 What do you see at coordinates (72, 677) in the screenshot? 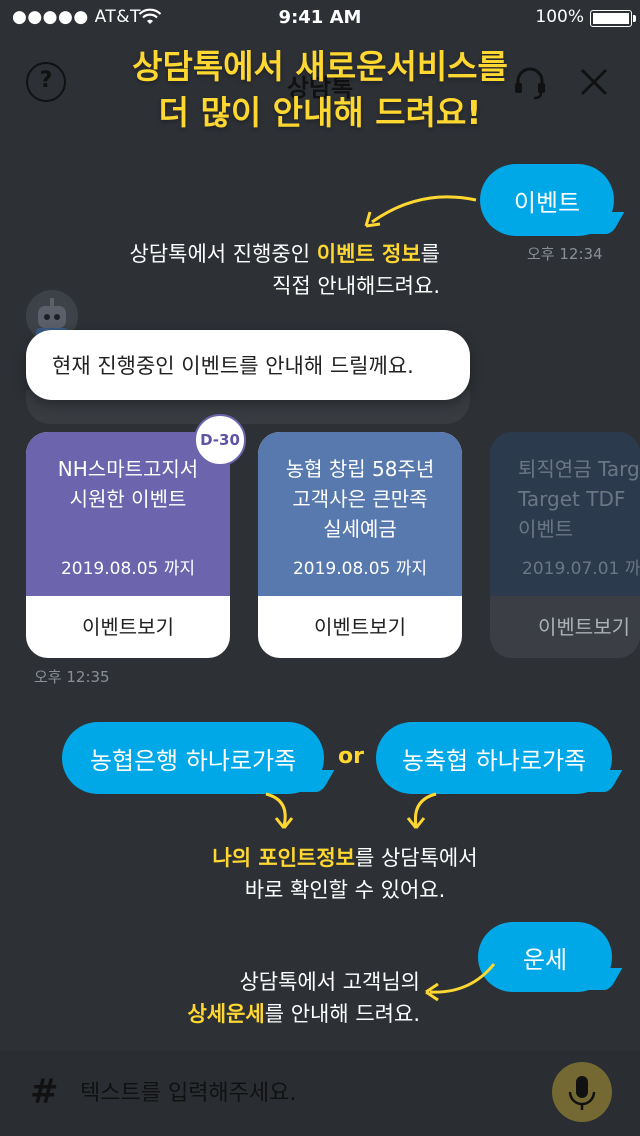
I see `timestamp: 오후 12:35` at bounding box center [72, 677].